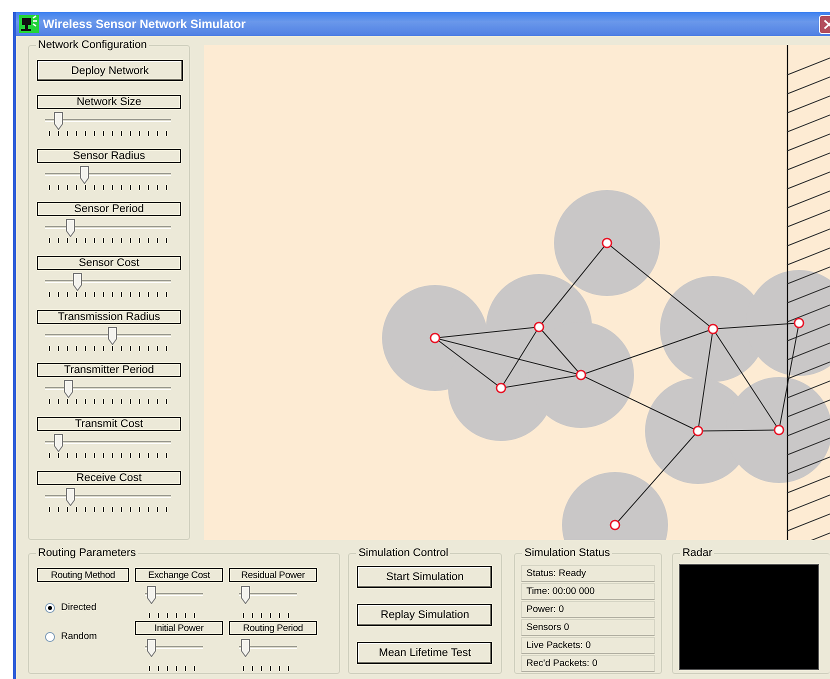 Image resolution: width=830 pixels, height=679 pixels. I want to click on deploy-button: Deploy Network, so click(110, 70).